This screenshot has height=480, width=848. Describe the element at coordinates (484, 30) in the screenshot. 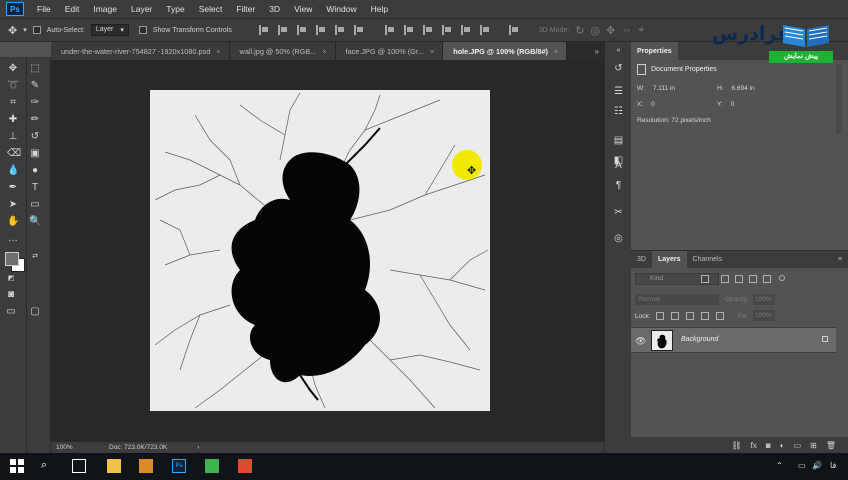

I see `distribute-right-icon` at that location.